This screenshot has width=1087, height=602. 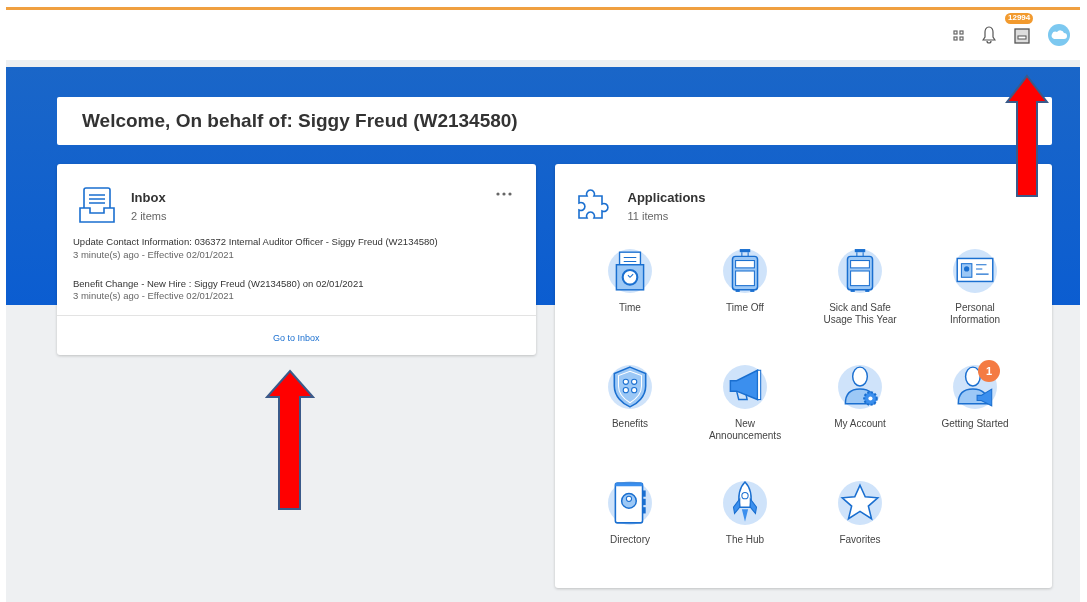 I want to click on welcome-title: Welcome, On behalf of: Siggy Freud (W2134580), so click(x=300, y=120).